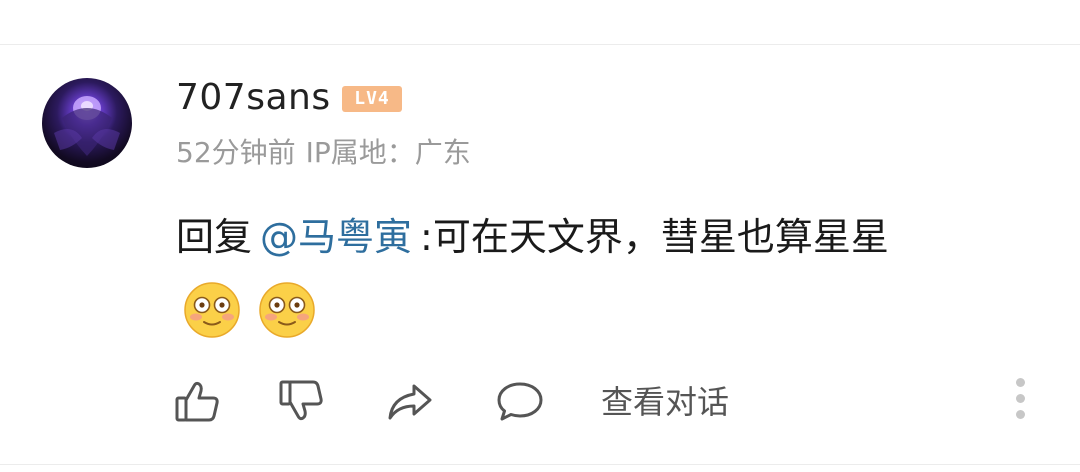 Image resolution: width=1080 pixels, height=472 pixels. What do you see at coordinates (388, 152) in the screenshot?
I see `ip-location: IP属地：广东` at bounding box center [388, 152].